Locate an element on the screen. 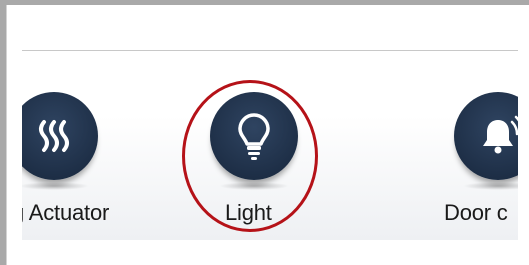 This screenshot has width=529, height=265. heating-icon is located at coordinates (60, 136).